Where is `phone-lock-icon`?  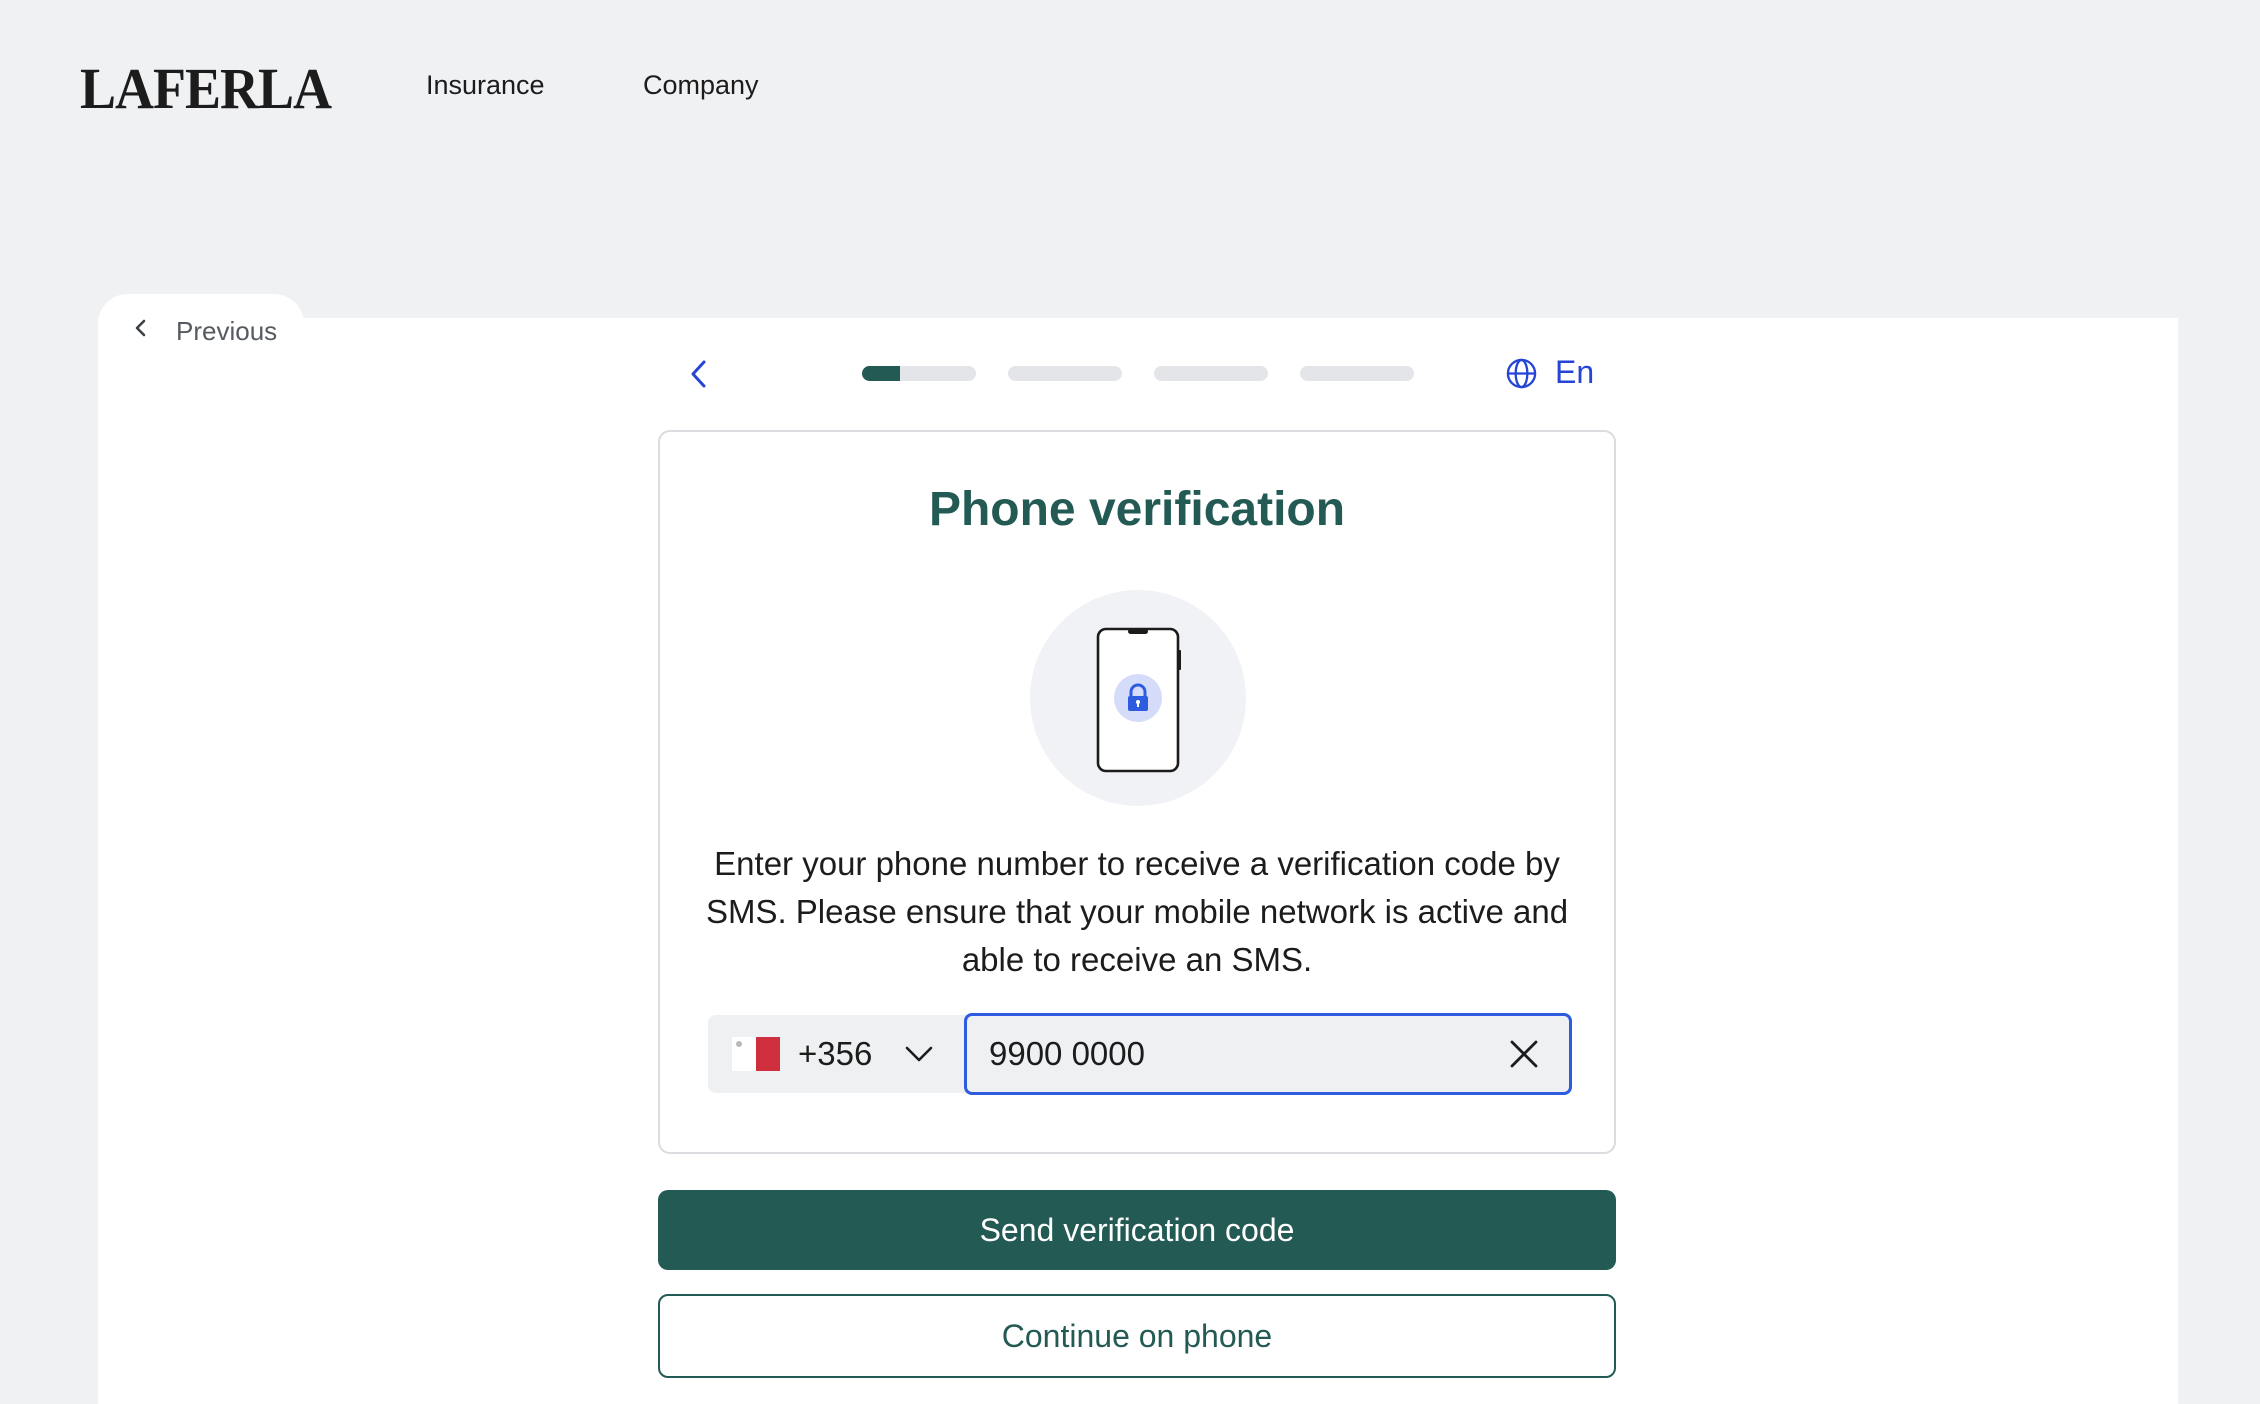
phone-lock-icon is located at coordinates (1138, 698).